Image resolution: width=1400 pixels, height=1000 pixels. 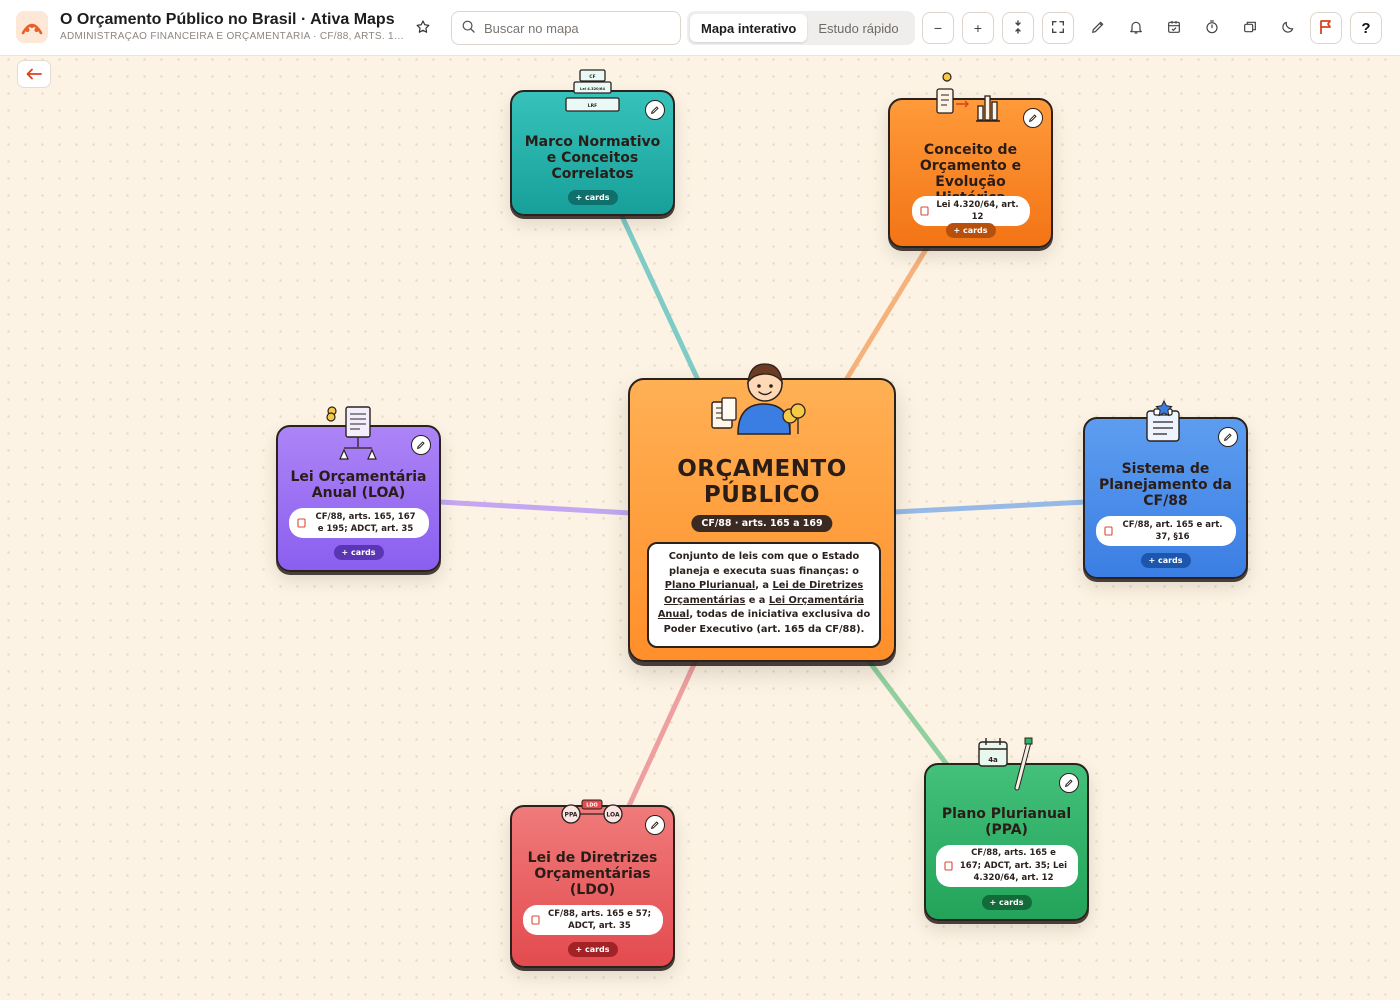 What do you see at coordinates (993, 760) in the screenshot?
I see `calendar-label: 4a` at bounding box center [993, 760].